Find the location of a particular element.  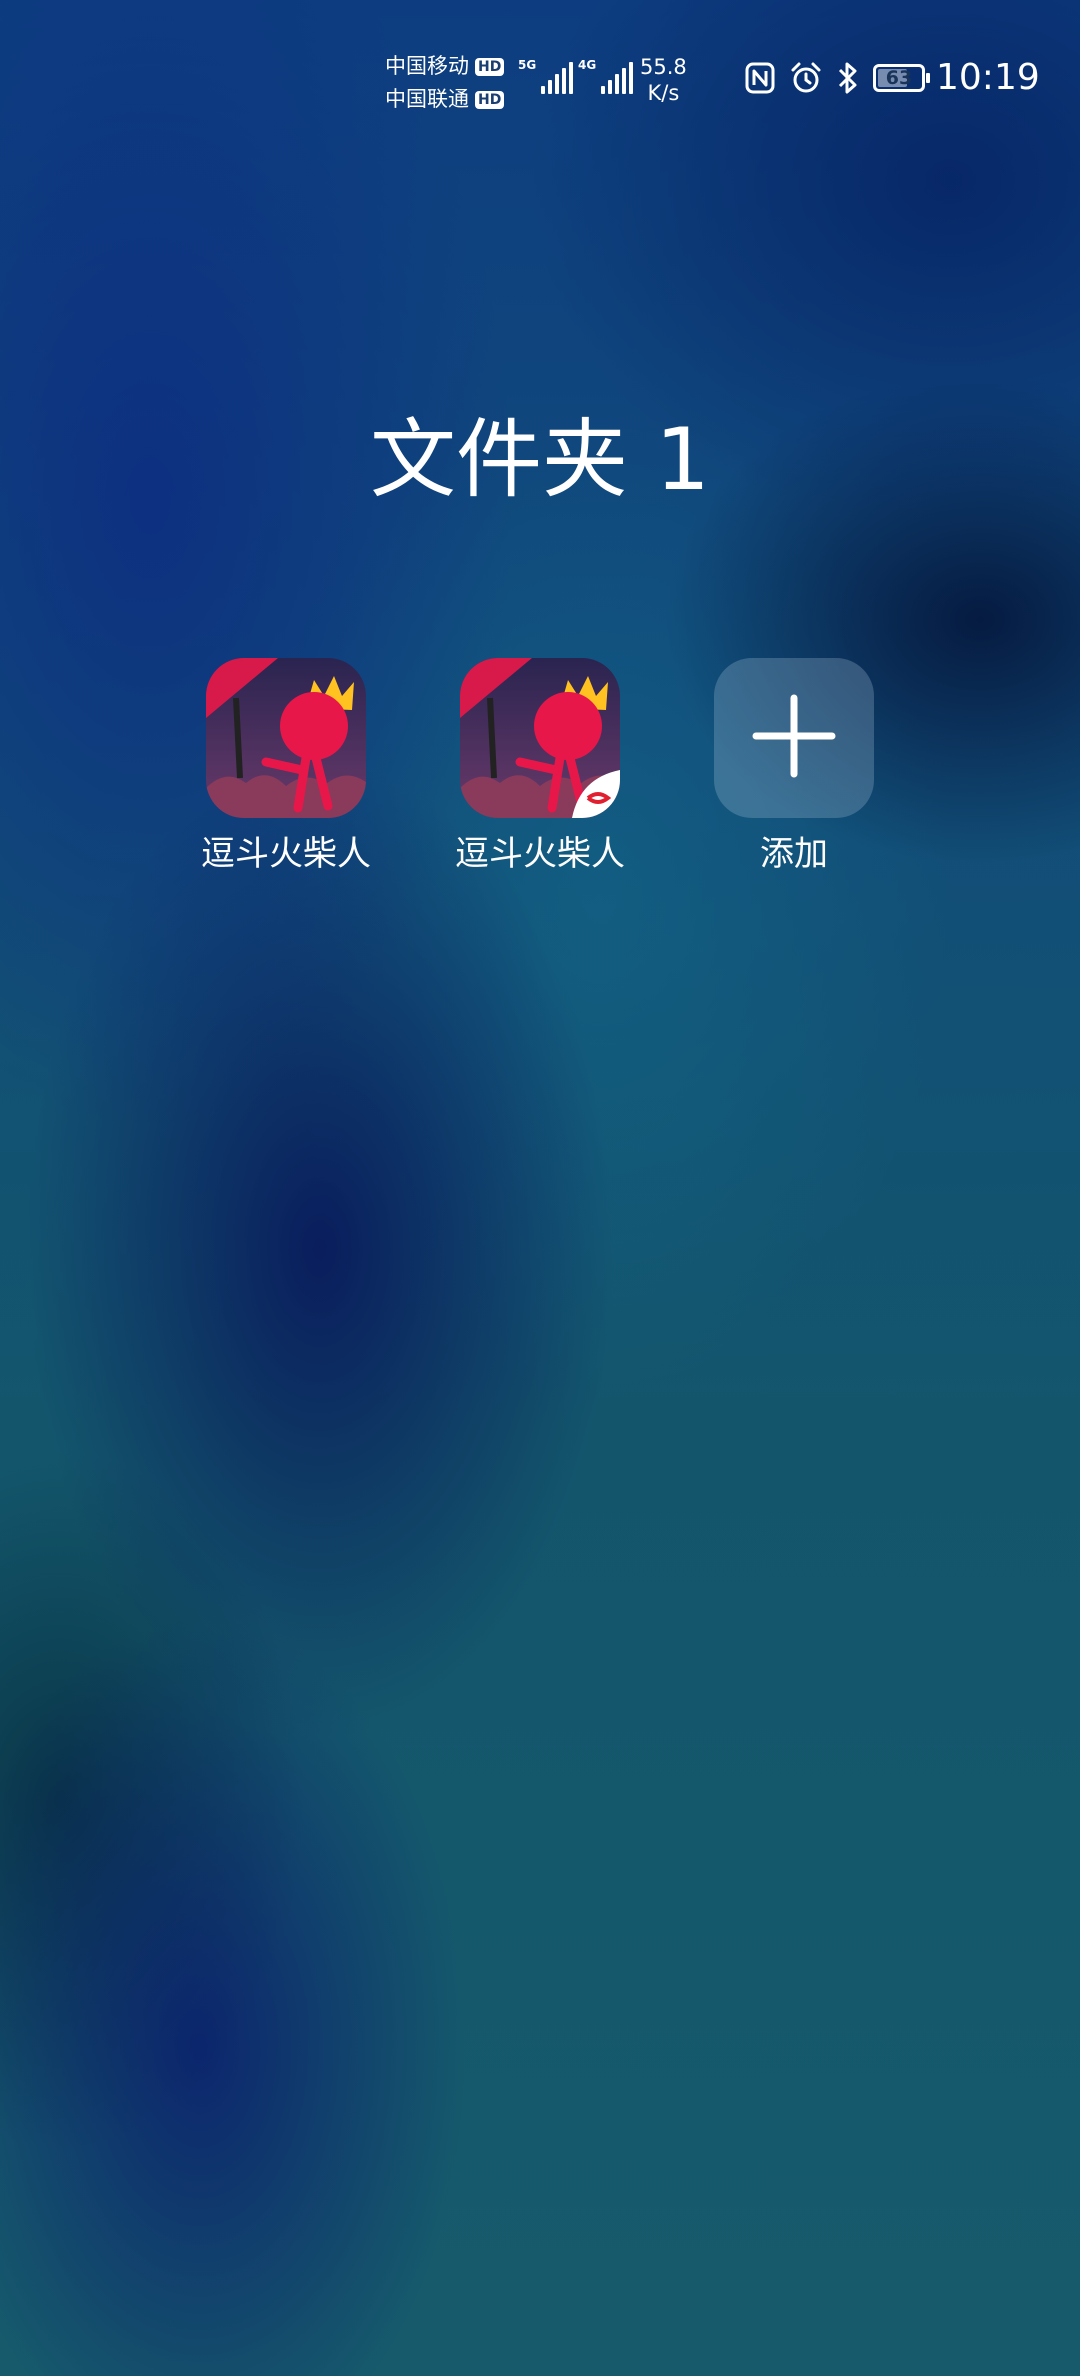

app-stickman-1: 逗斗火柴人 is located at coordinates (286, 767).